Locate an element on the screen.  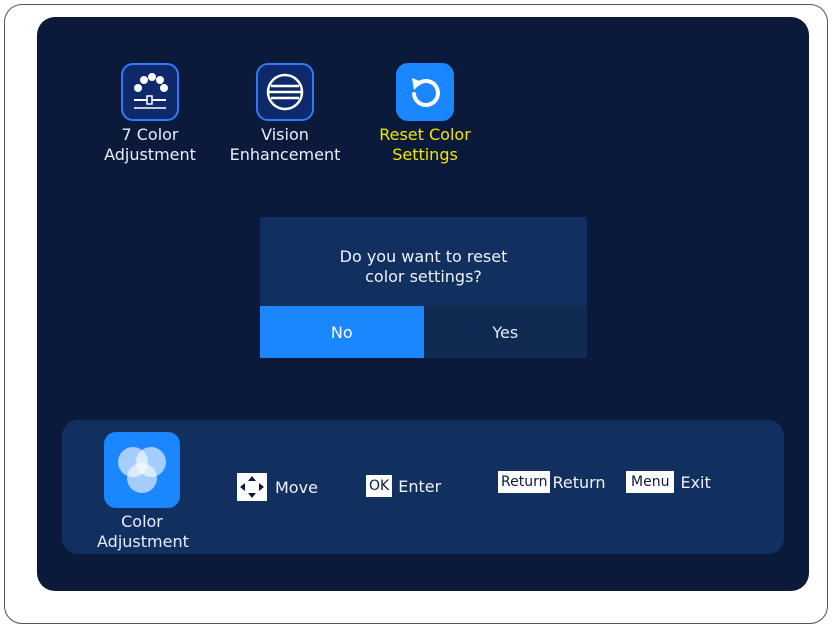
dialog-buttons: No Yes is located at coordinates (423, 332).